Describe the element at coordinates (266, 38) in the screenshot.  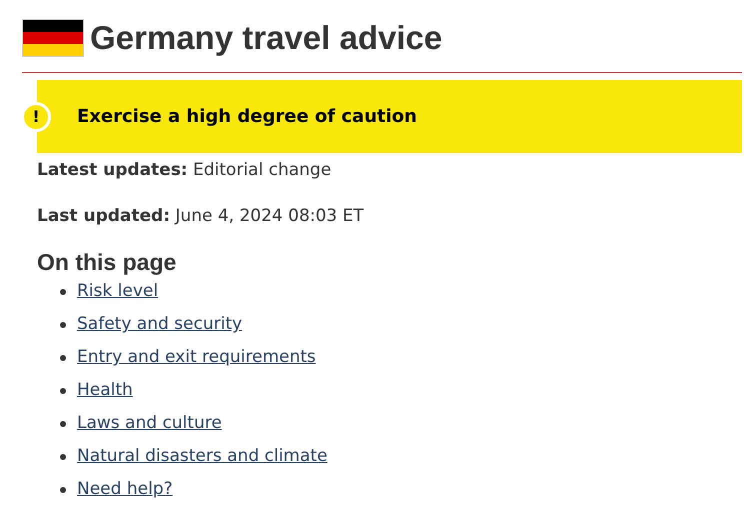
I see `page-title: Germany travel advice` at that location.